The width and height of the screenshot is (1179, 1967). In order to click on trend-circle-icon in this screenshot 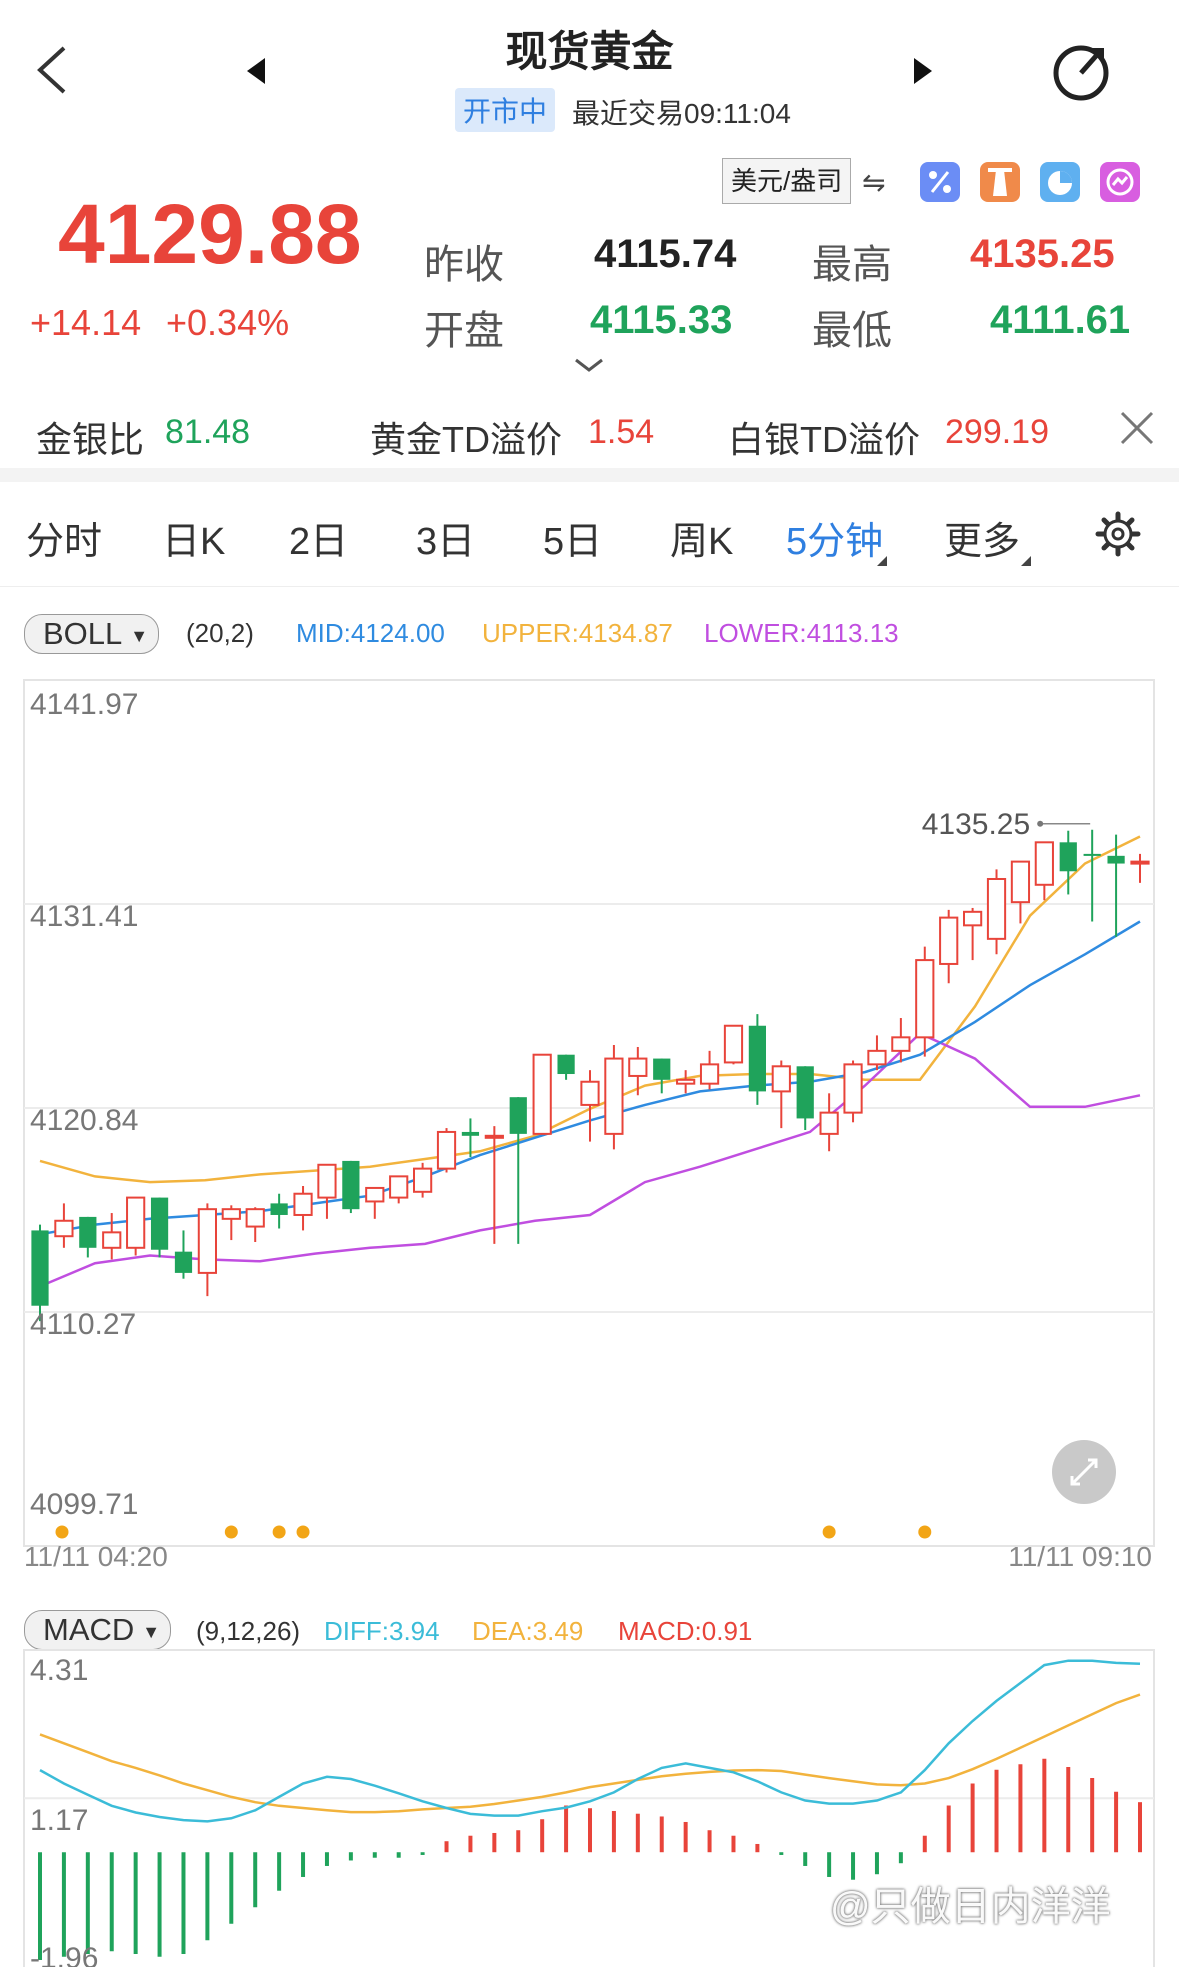, I will do `click(1120, 182)`.